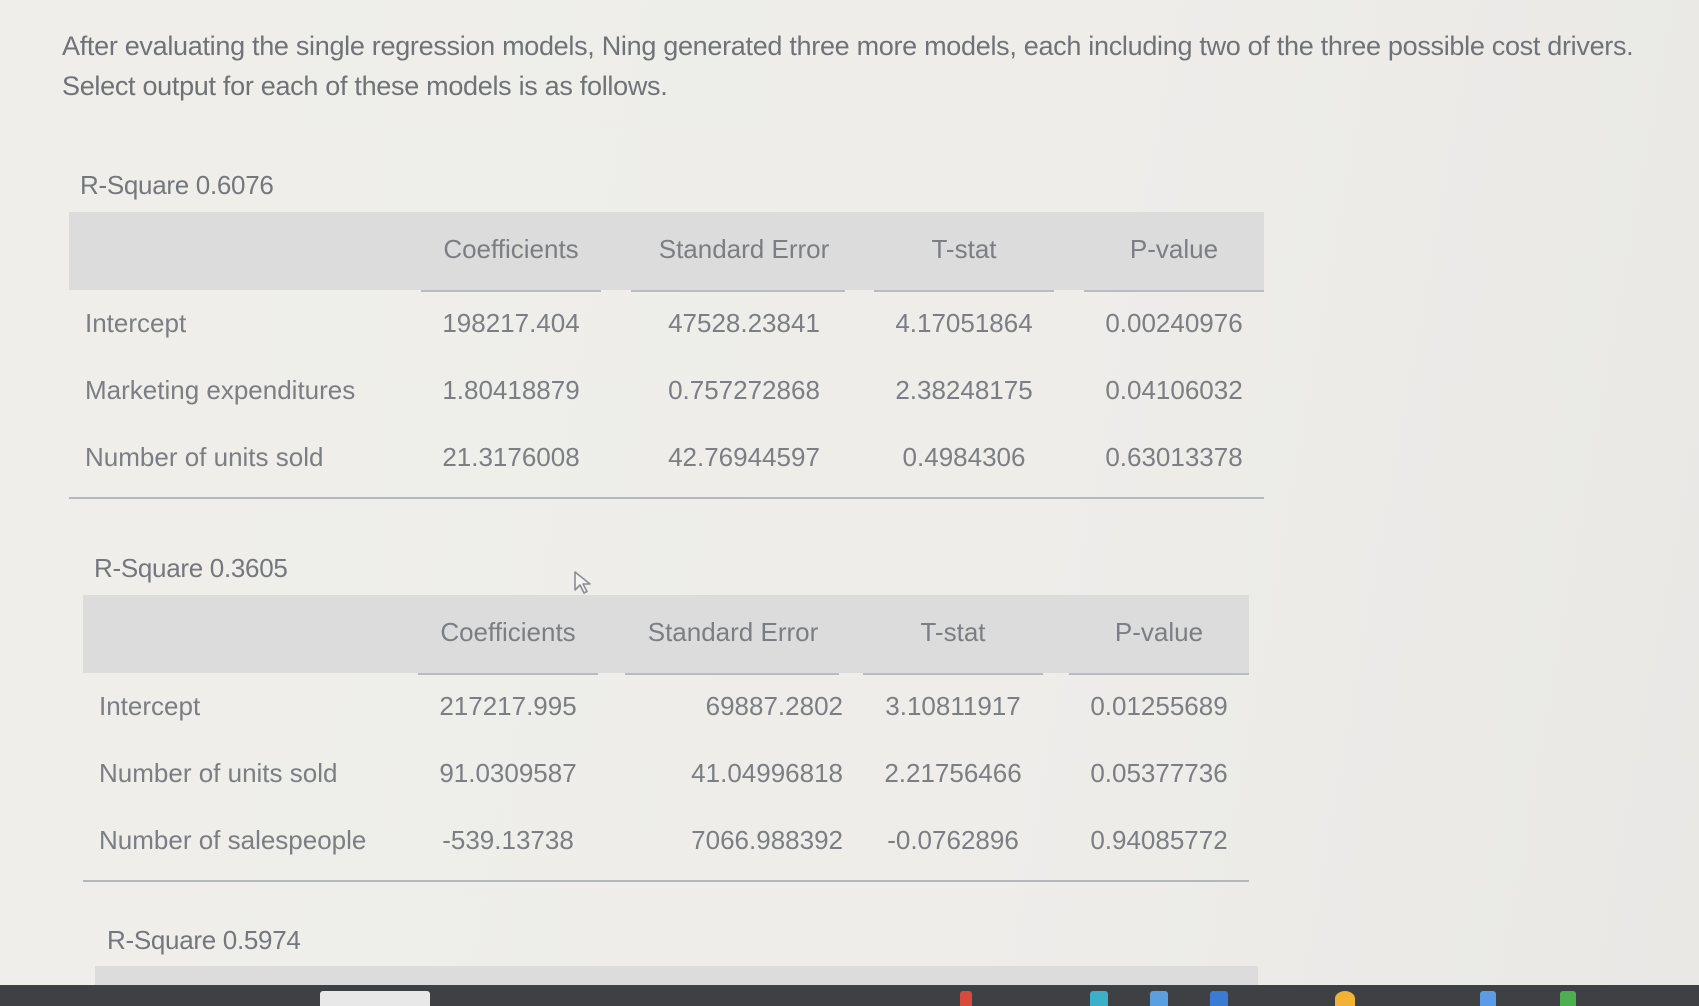 The height and width of the screenshot is (1006, 1699). What do you see at coordinates (1174, 390) in the screenshot?
I see `cell-p-value: 0.04106032` at bounding box center [1174, 390].